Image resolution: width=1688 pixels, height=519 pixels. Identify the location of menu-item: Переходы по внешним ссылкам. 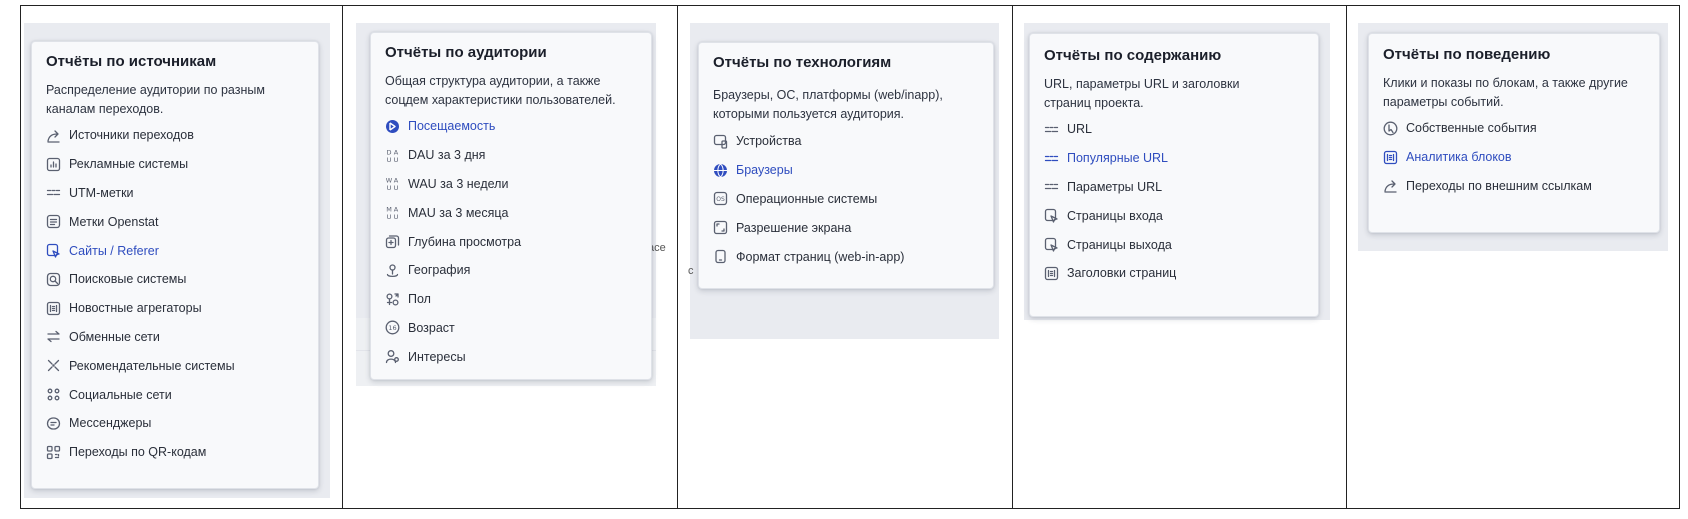
(1514, 186).